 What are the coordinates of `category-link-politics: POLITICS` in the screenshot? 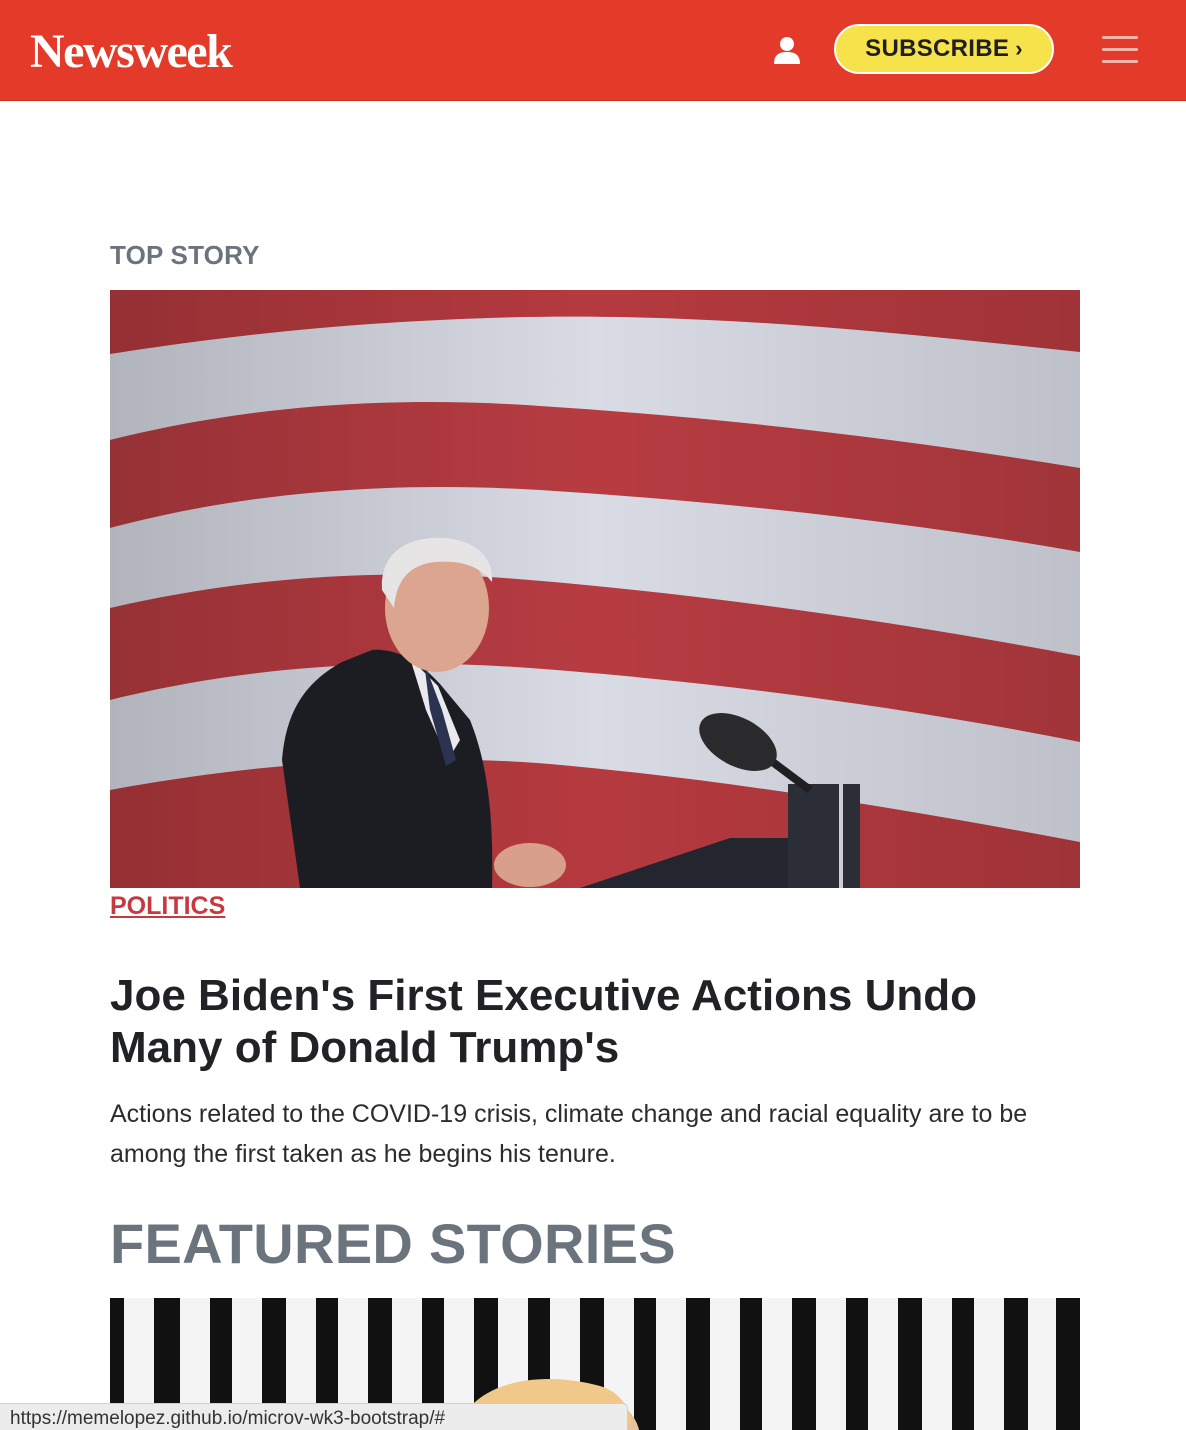 It's located at (167, 906).